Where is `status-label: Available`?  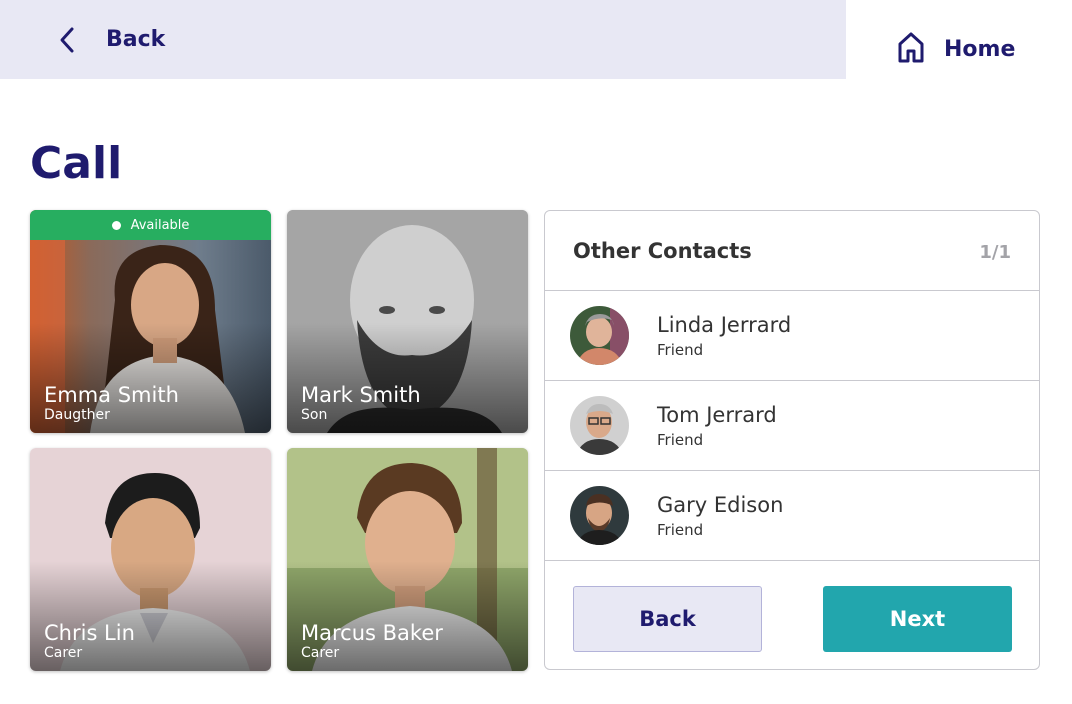
status-label: Available is located at coordinates (160, 225).